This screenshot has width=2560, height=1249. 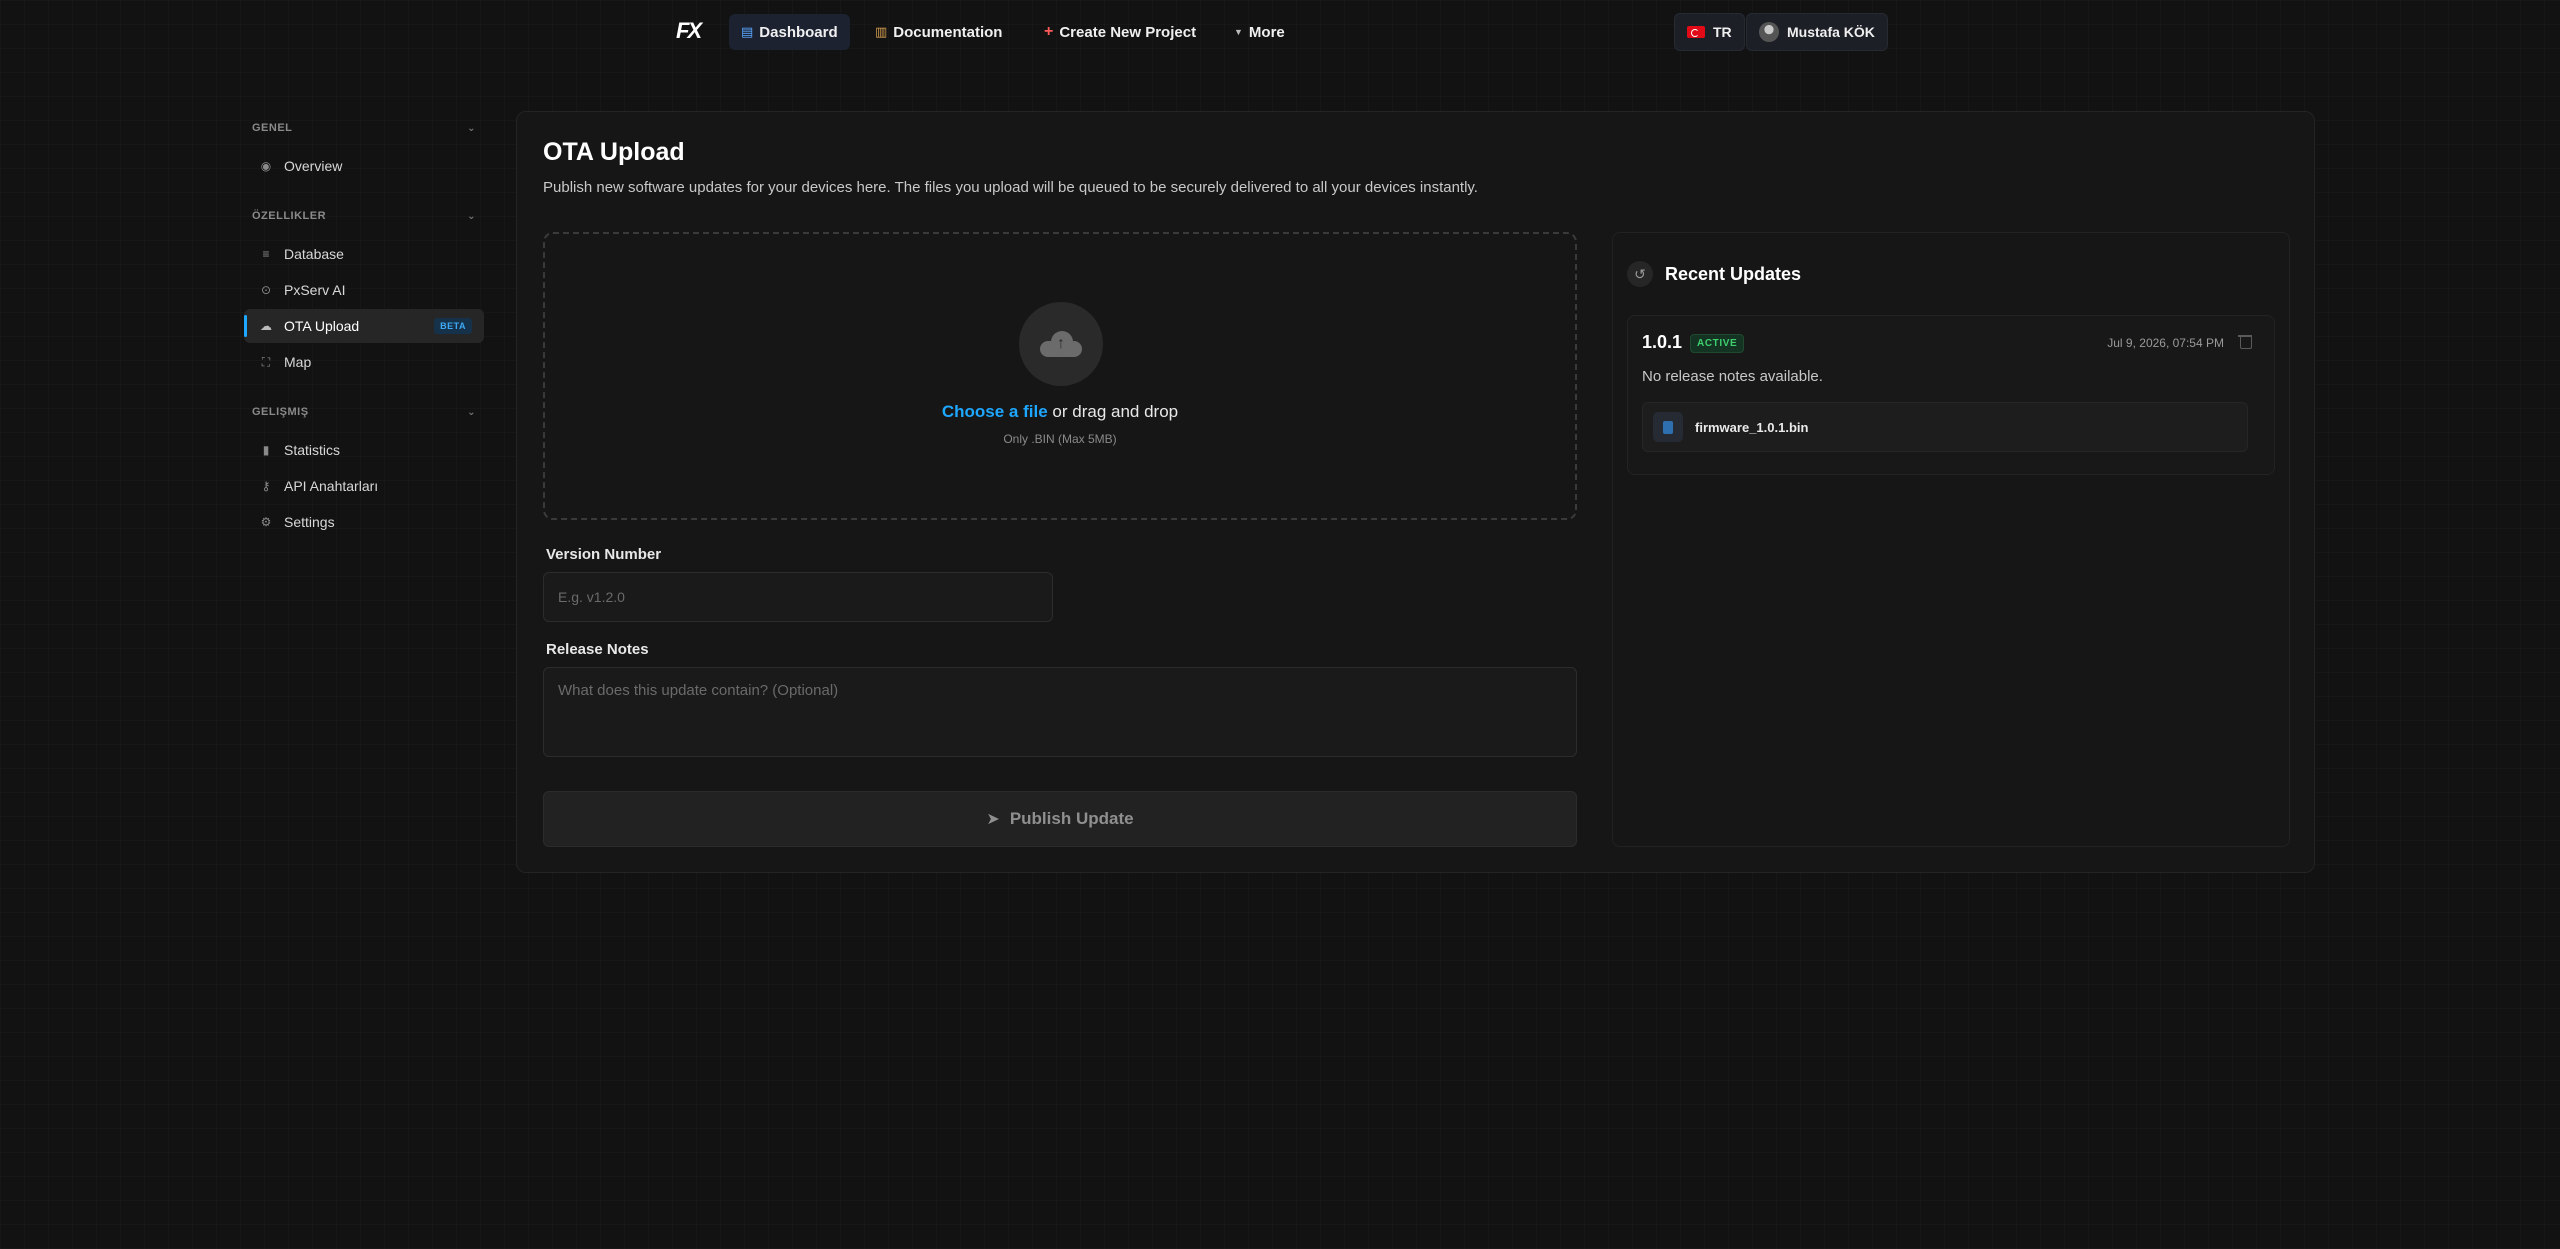 What do you see at coordinates (1831, 32) in the screenshot?
I see `user-name: Mustafa KÖK` at bounding box center [1831, 32].